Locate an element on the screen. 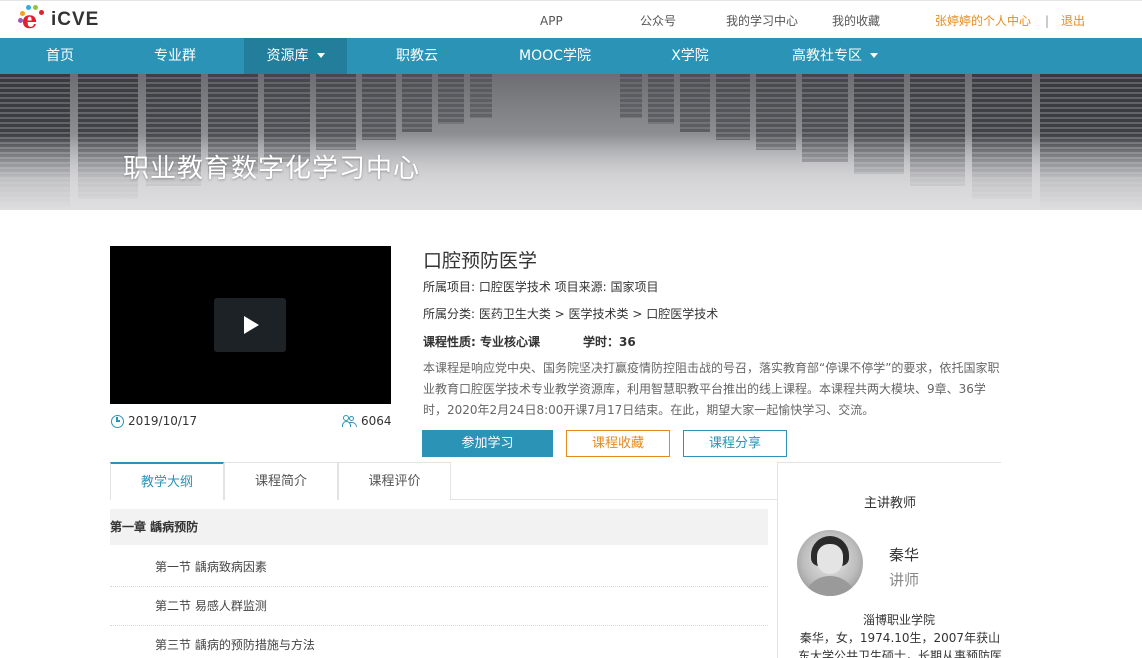 The image size is (1142, 658). app-link: APP is located at coordinates (551, 21).